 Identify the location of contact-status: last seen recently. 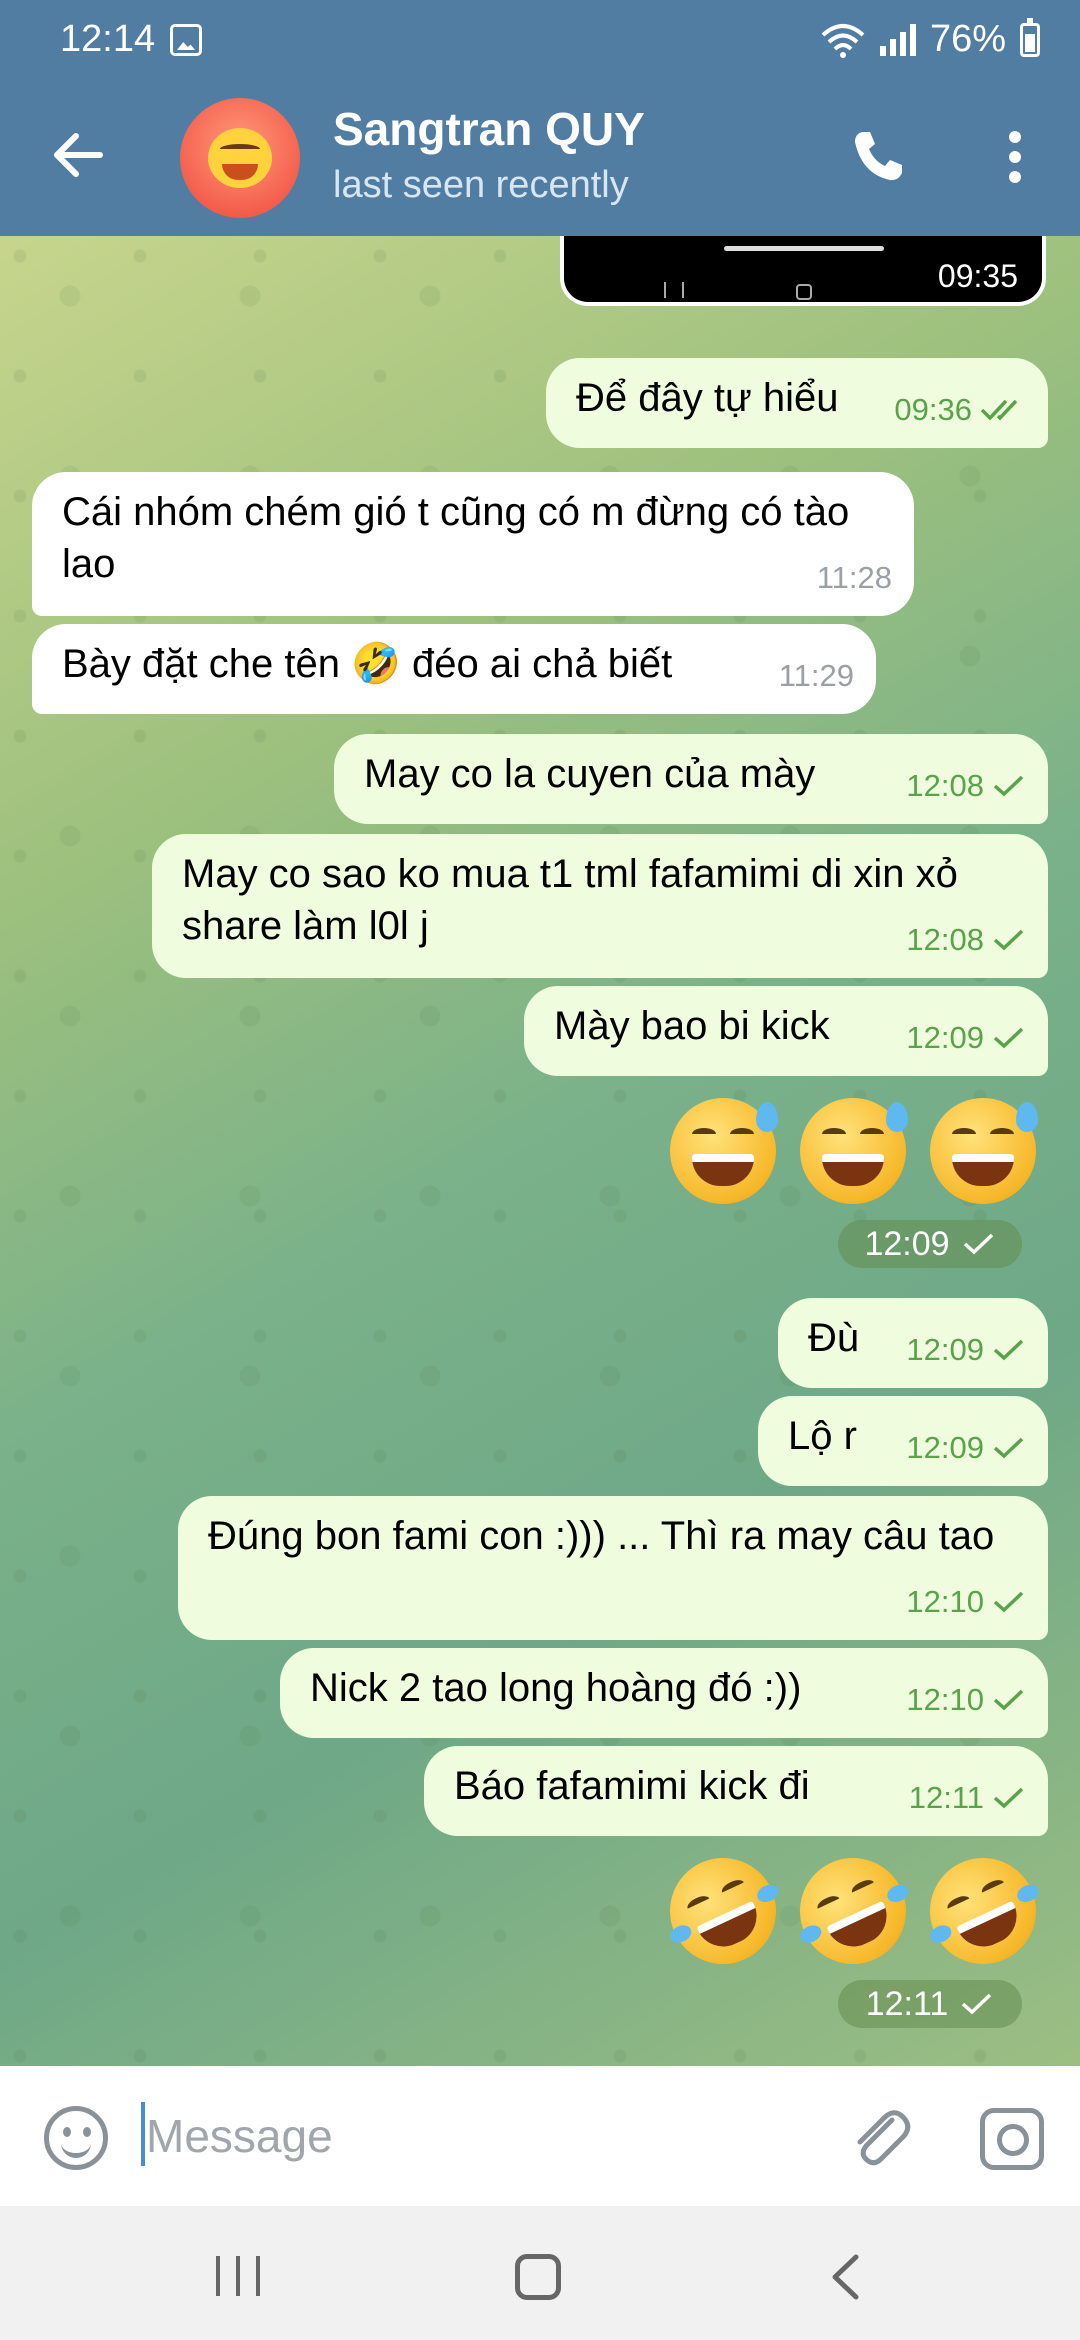
(481, 185).